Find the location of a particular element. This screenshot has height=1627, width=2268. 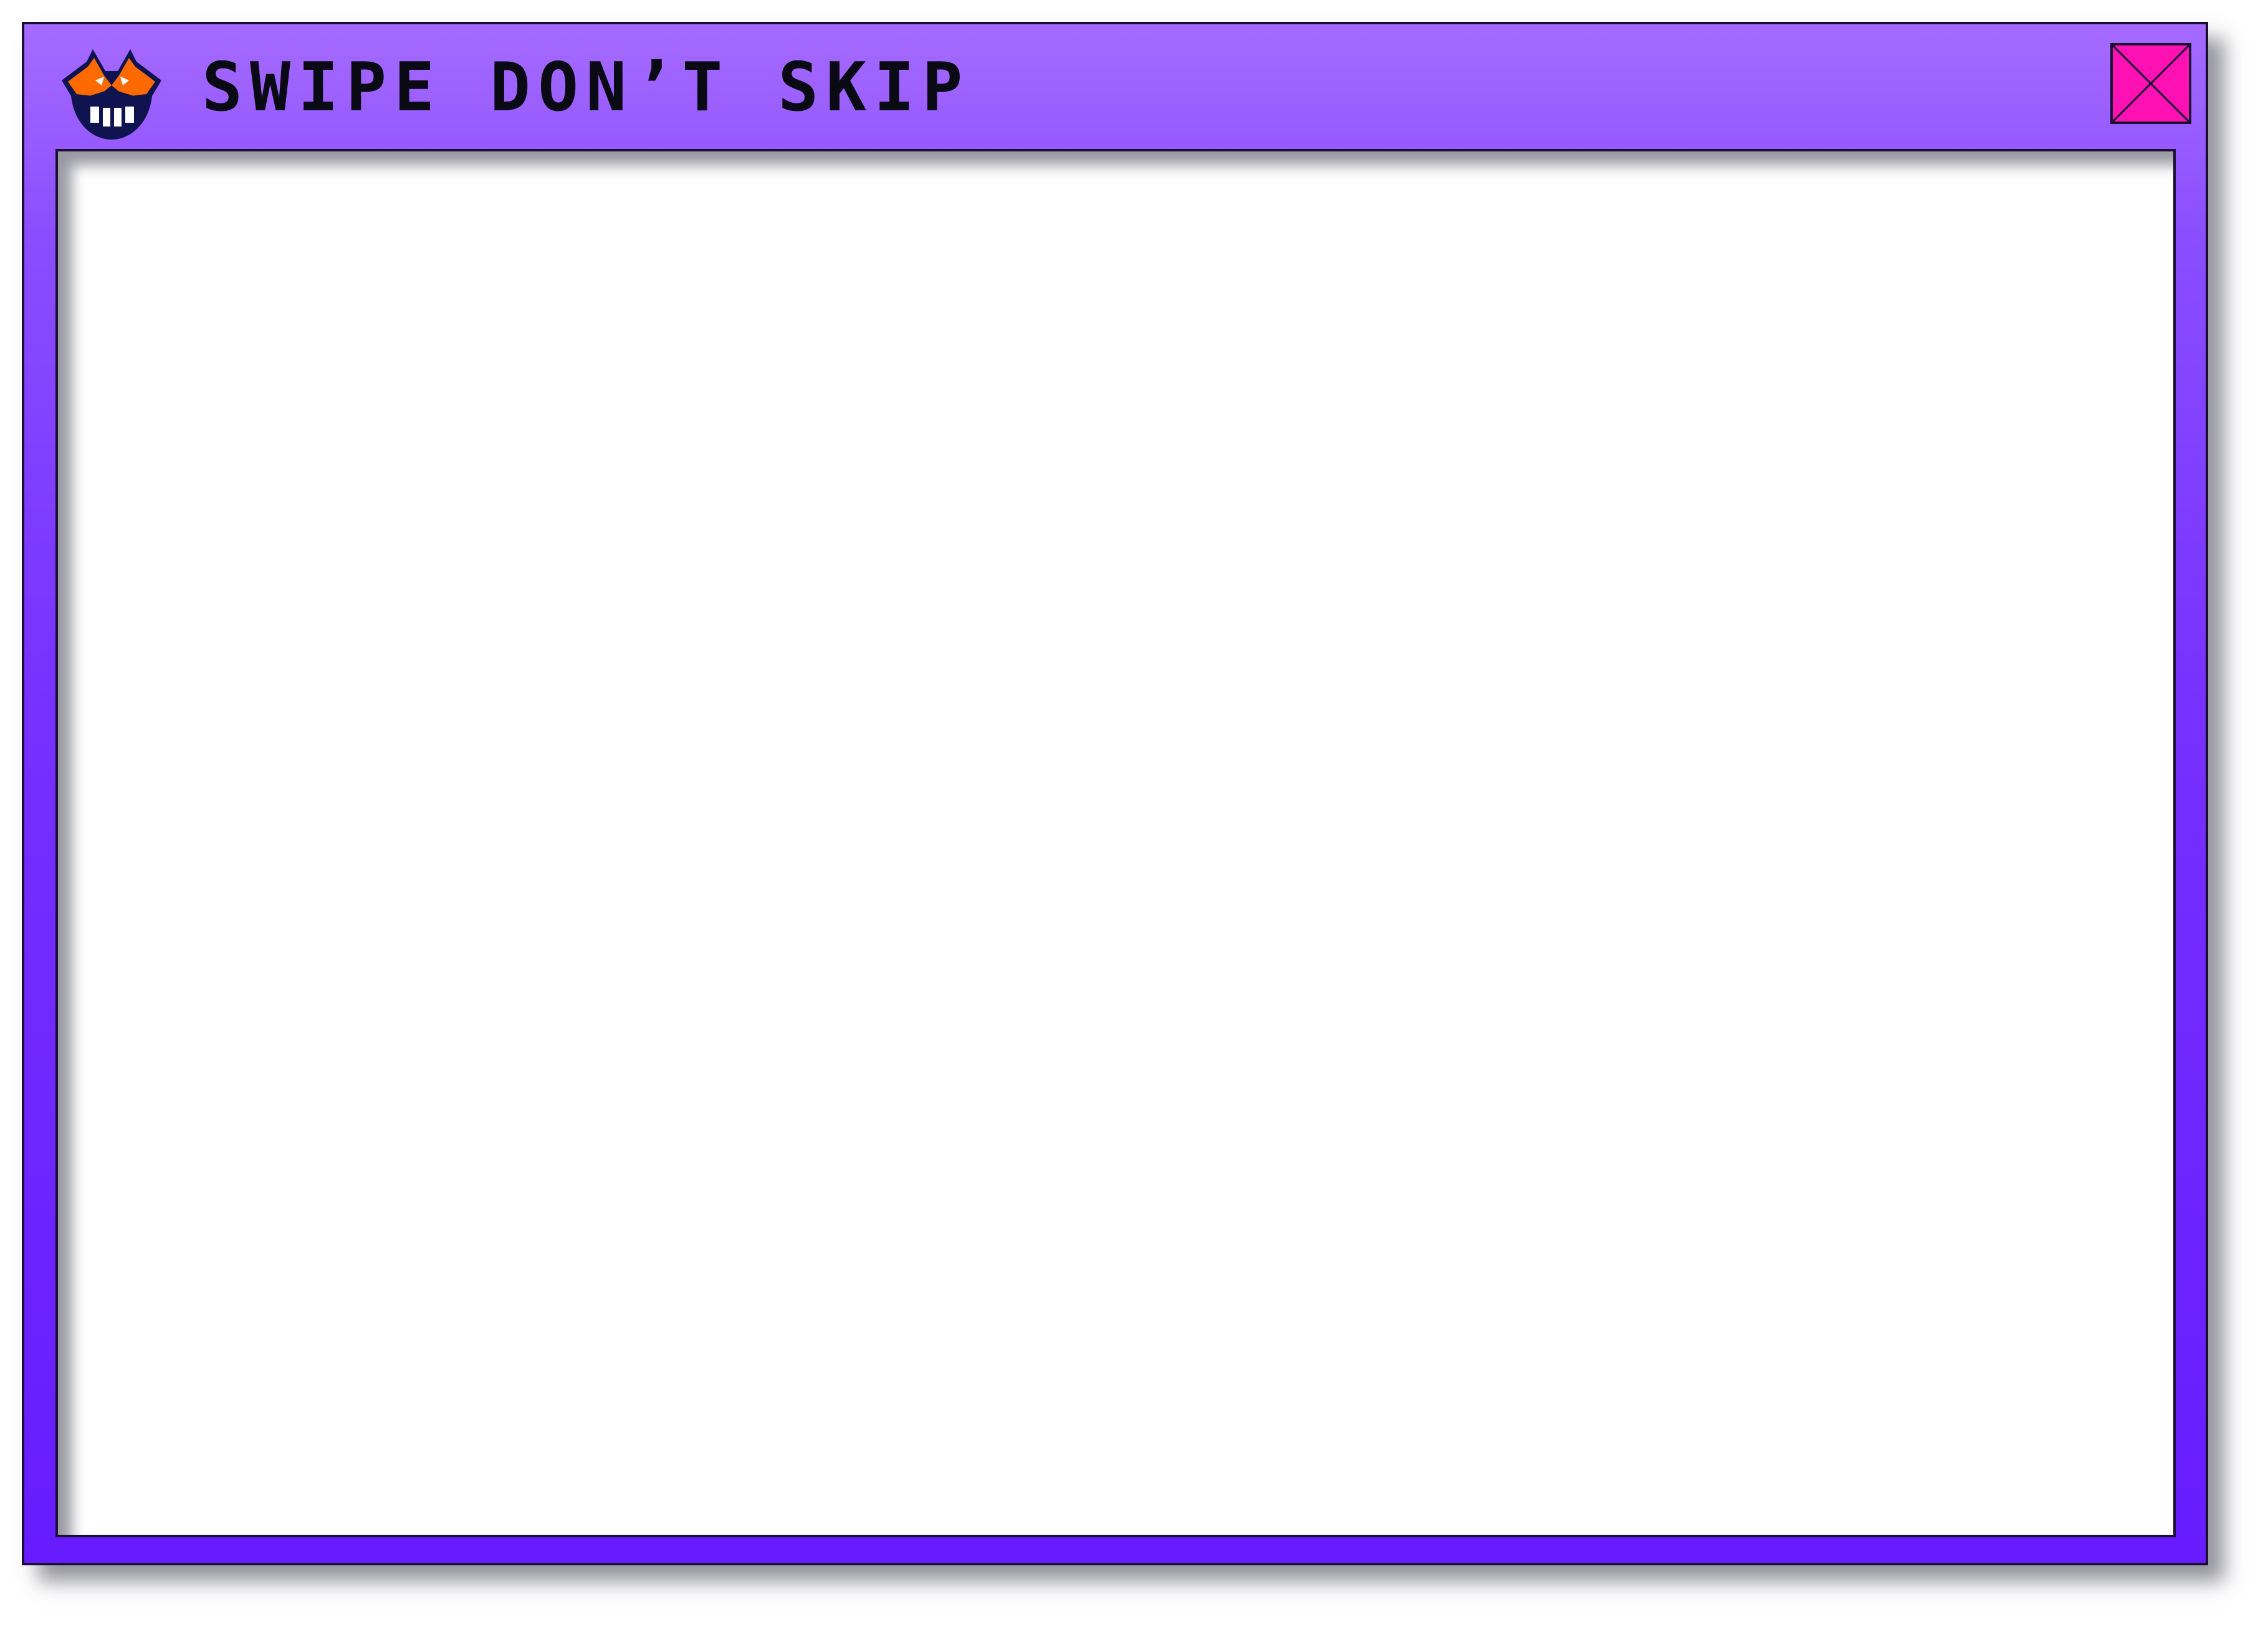

grinning-devil-face-icon is located at coordinates (111, 91).